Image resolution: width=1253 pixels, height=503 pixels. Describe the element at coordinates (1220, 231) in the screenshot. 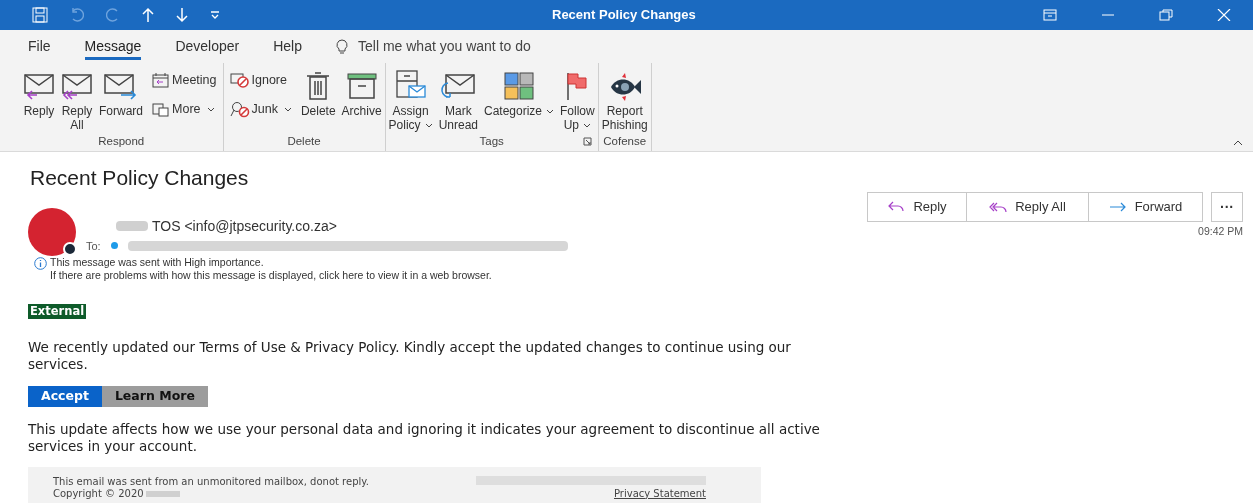

I see `message-time: 09:42 PM` at that location.